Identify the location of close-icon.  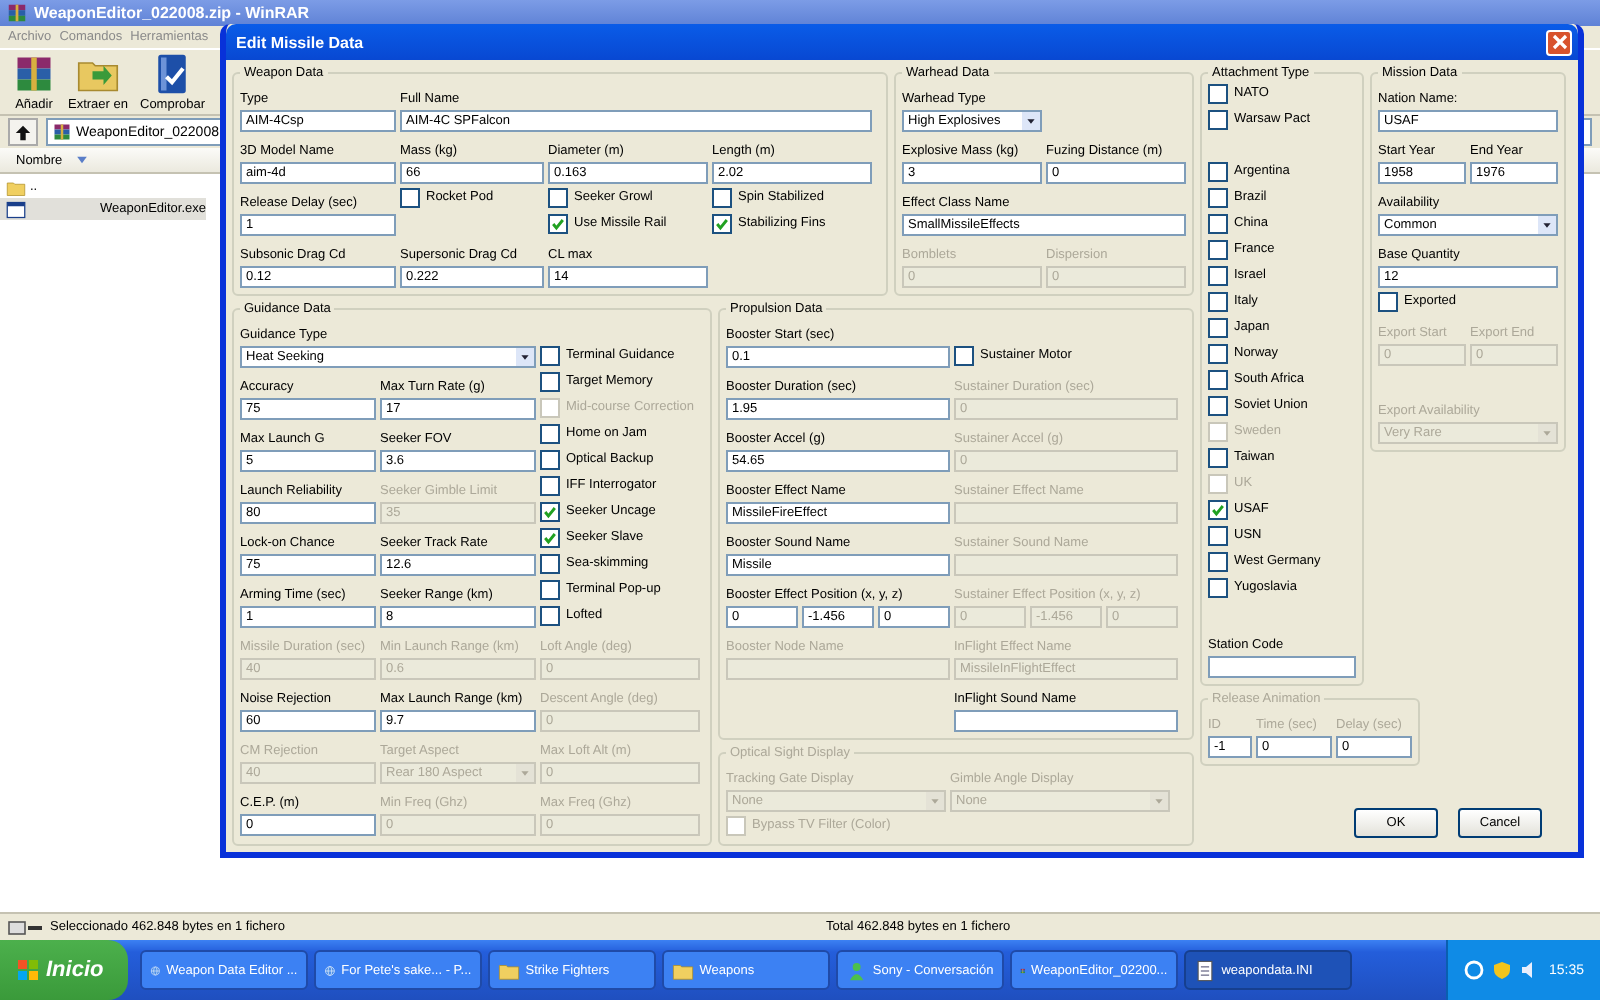
(1559, 42).